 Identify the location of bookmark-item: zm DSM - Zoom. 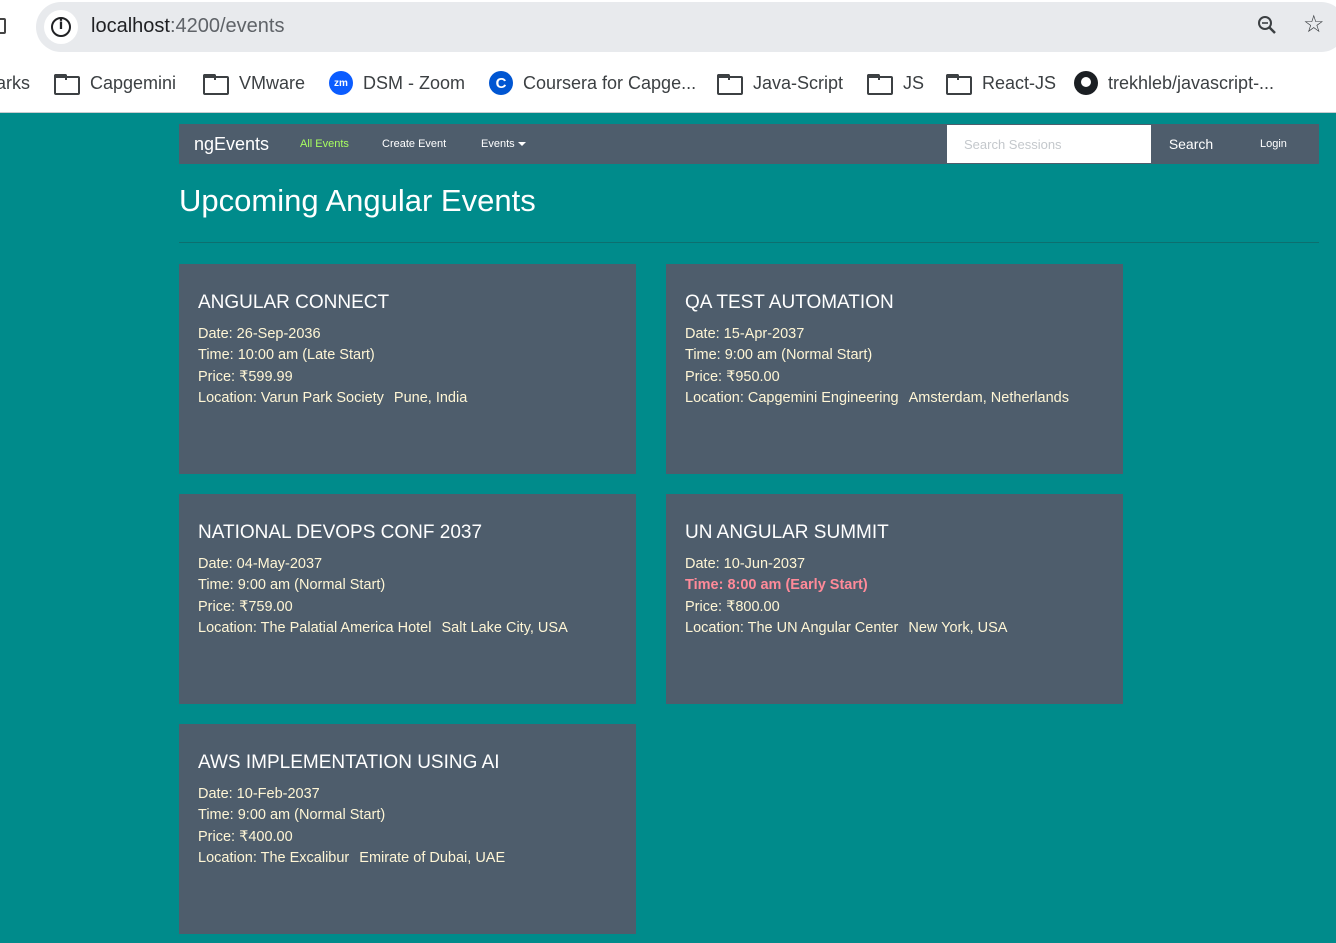
(397, 83).